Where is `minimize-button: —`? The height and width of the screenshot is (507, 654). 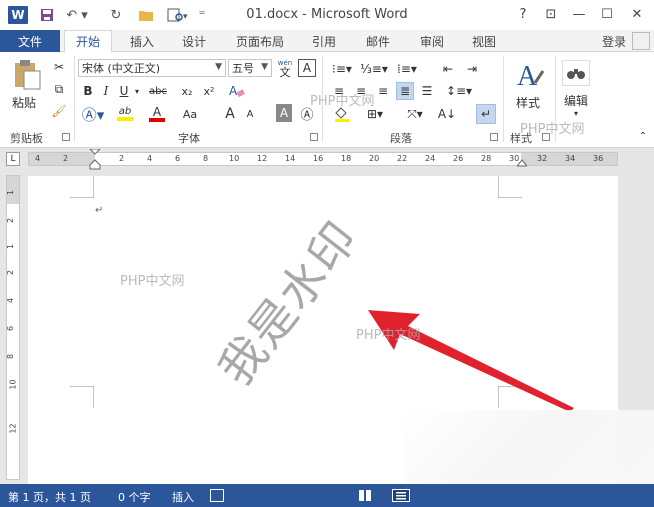
minimize-button: — is located at coordinates (579, 14).